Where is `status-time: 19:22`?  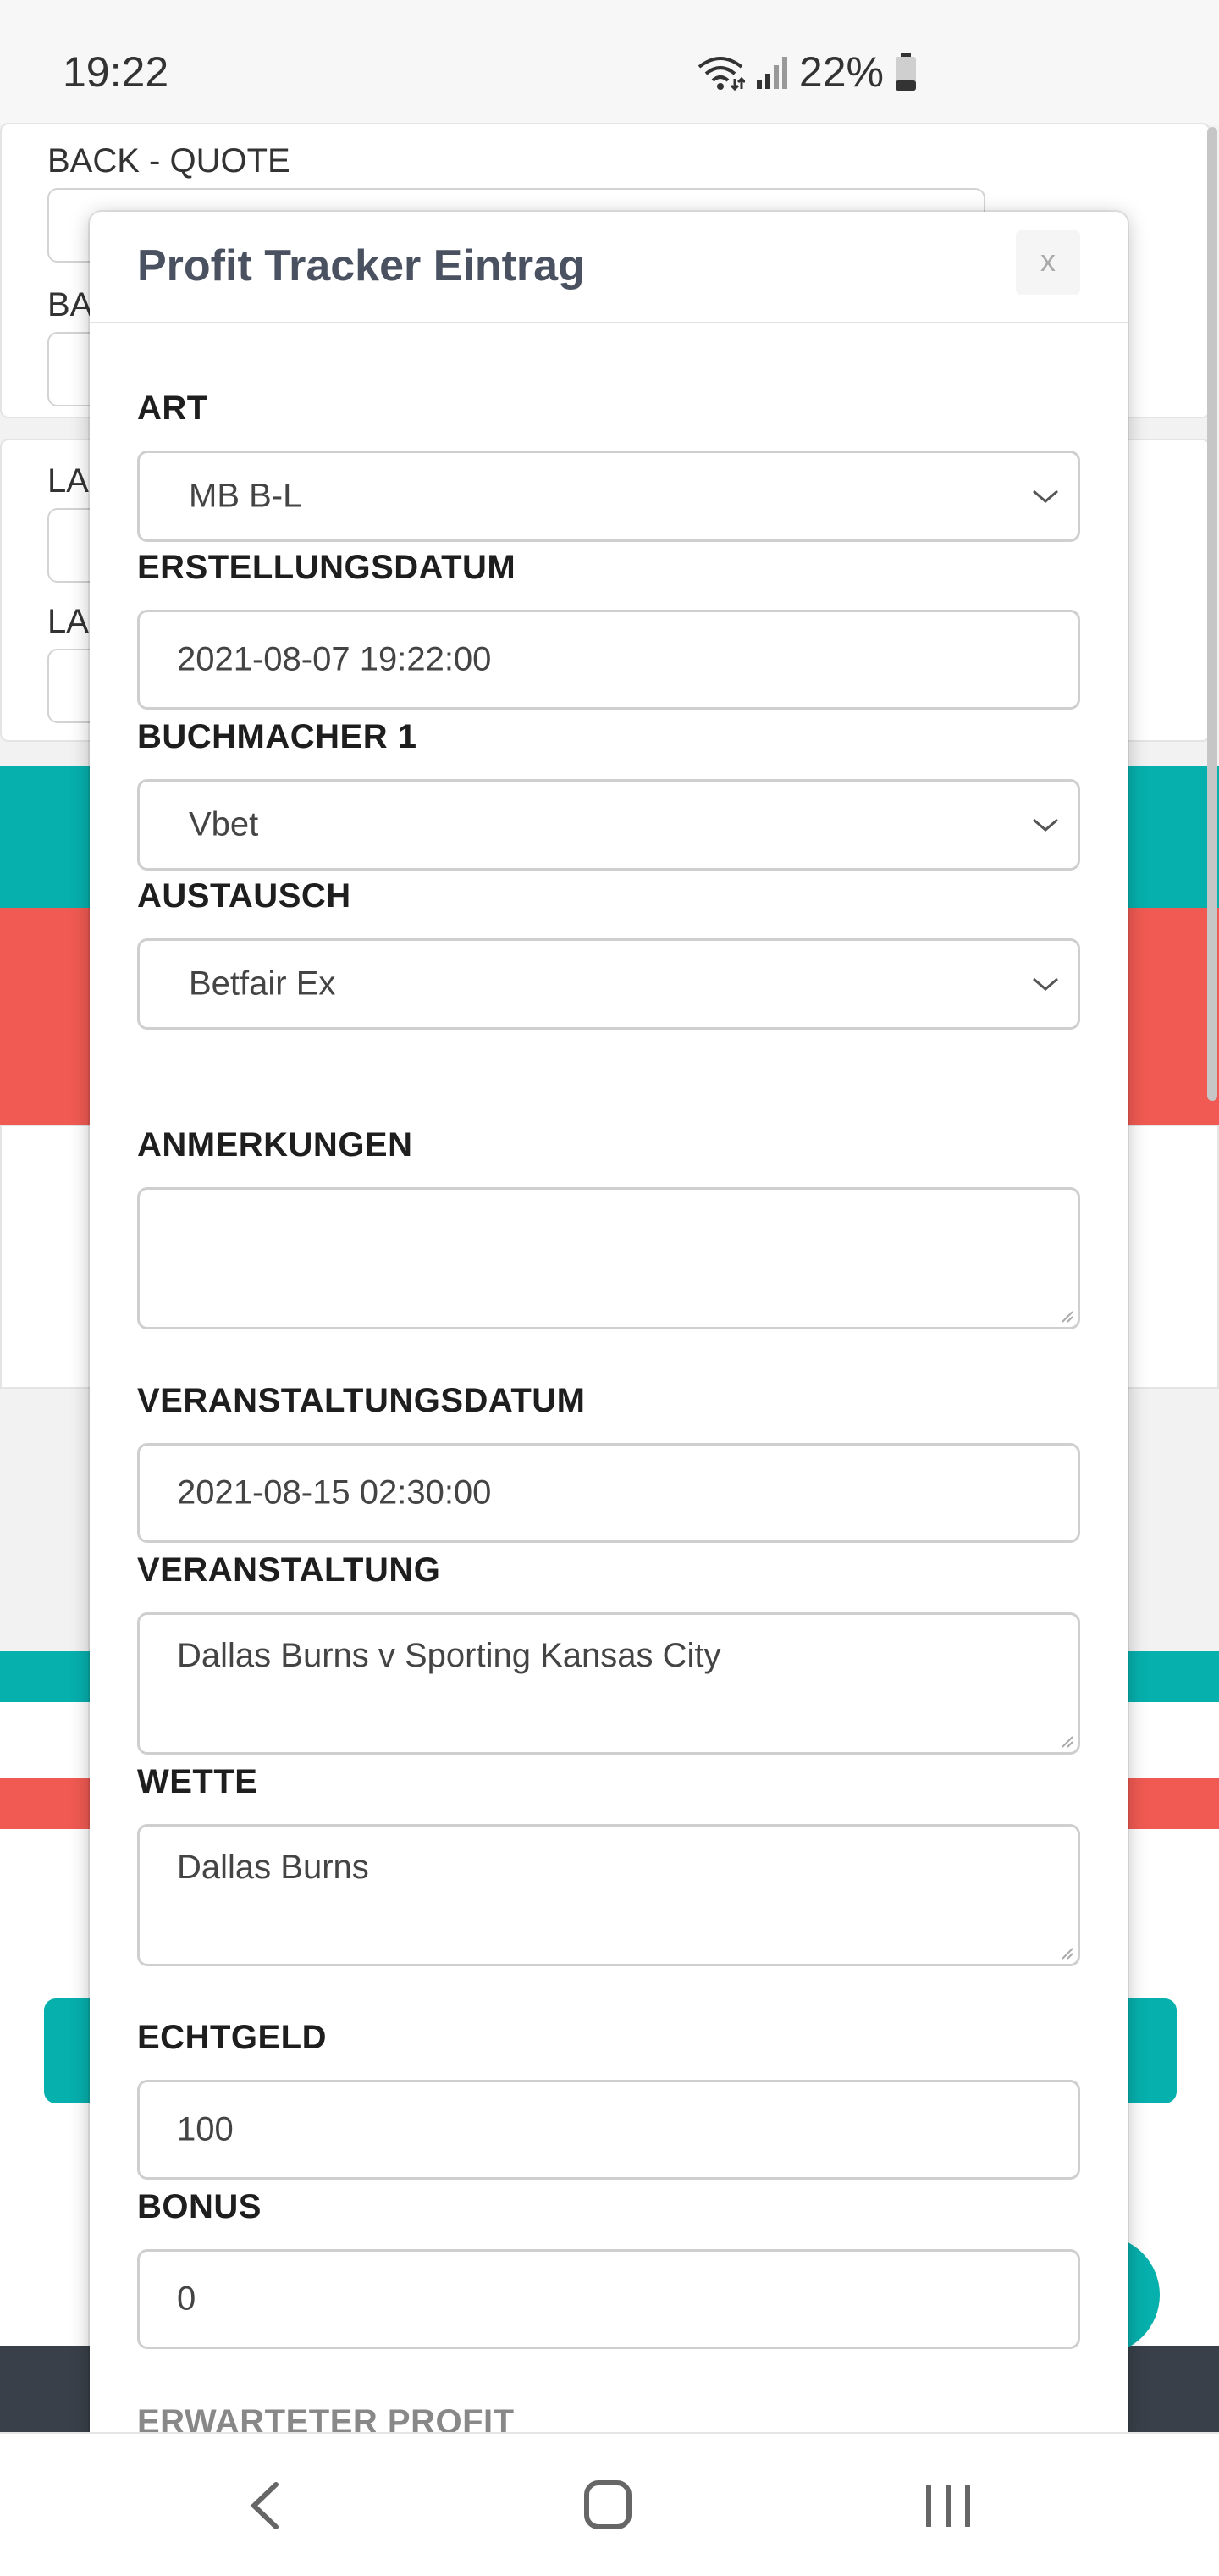
status-time: 19:22 is located at coordinates (116, 72).